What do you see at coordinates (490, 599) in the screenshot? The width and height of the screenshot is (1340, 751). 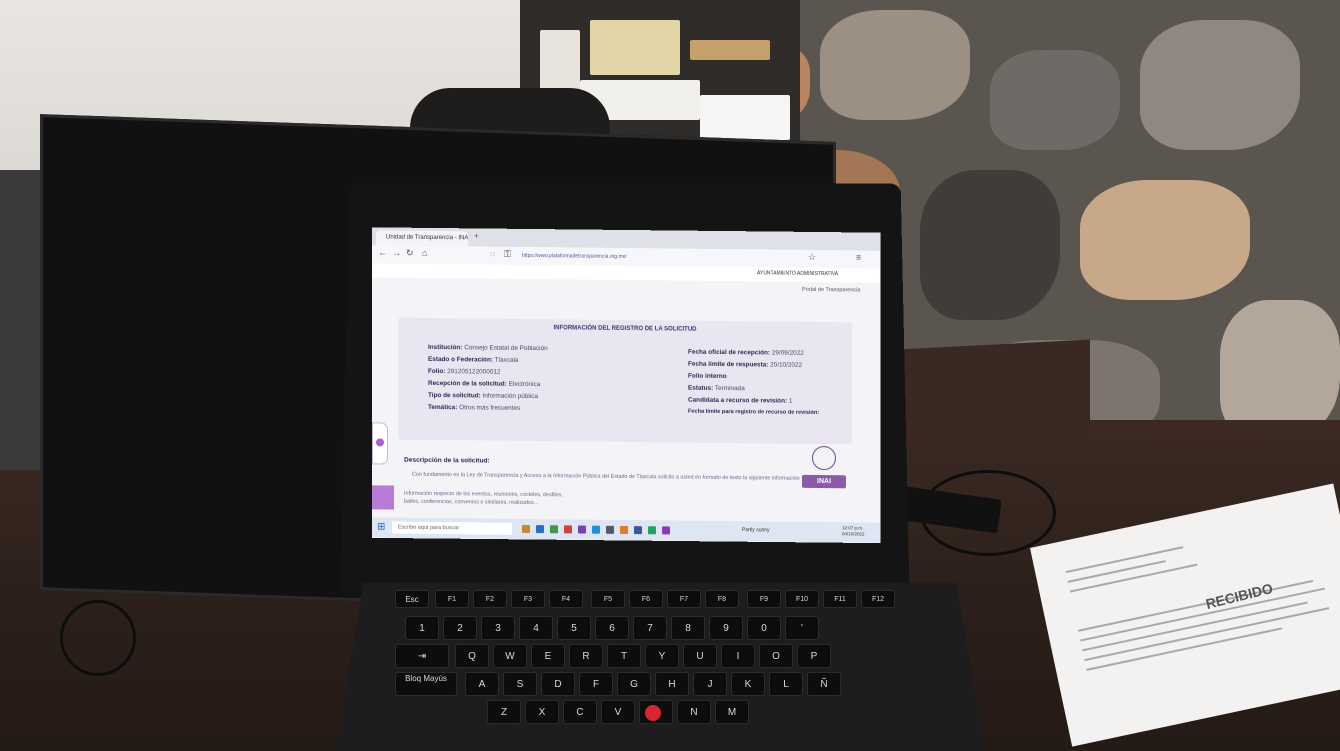 I see `key-f2: F2` at bounding box center [490, 599].